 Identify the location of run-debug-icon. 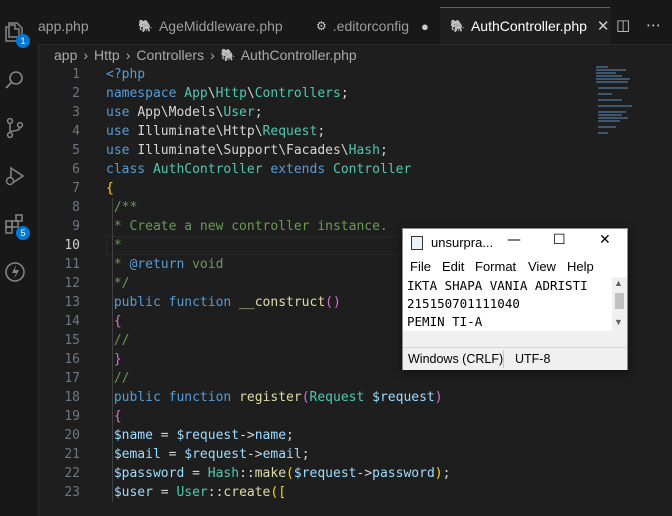
(15, 176).